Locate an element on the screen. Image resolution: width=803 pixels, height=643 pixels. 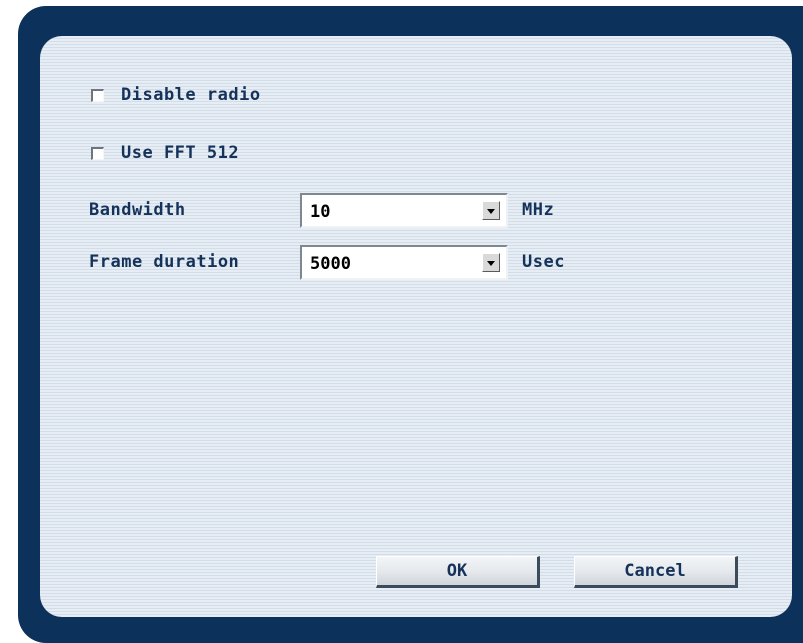
frame-duration-label: Frame duration is located at coordinates (164, 262).